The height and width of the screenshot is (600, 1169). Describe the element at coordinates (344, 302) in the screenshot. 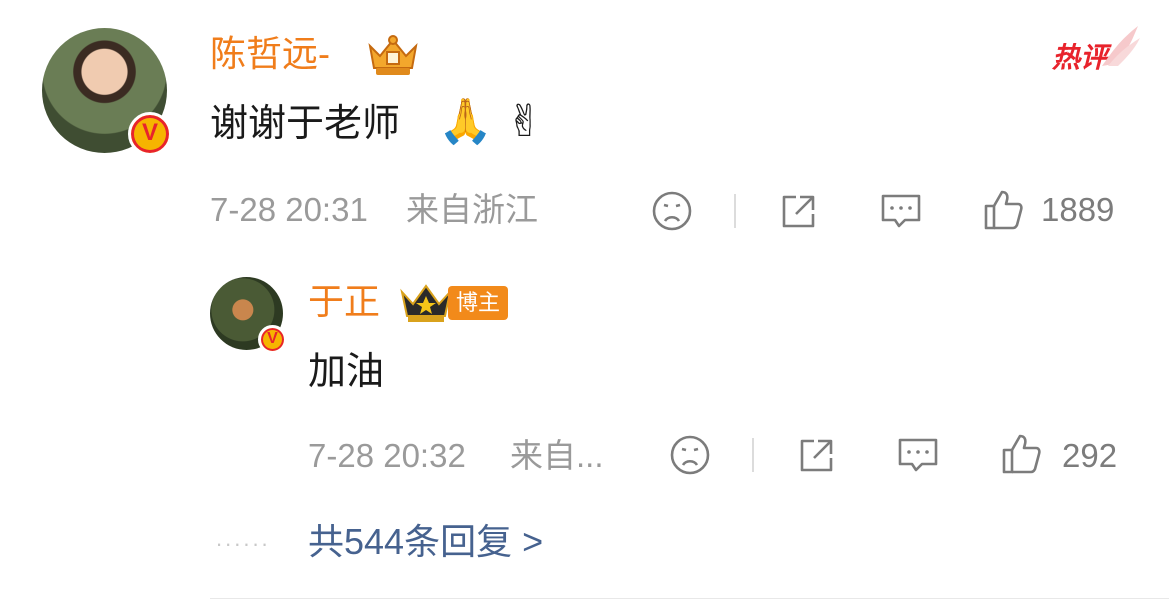

I see `reply-author-name: 于正` at that location.